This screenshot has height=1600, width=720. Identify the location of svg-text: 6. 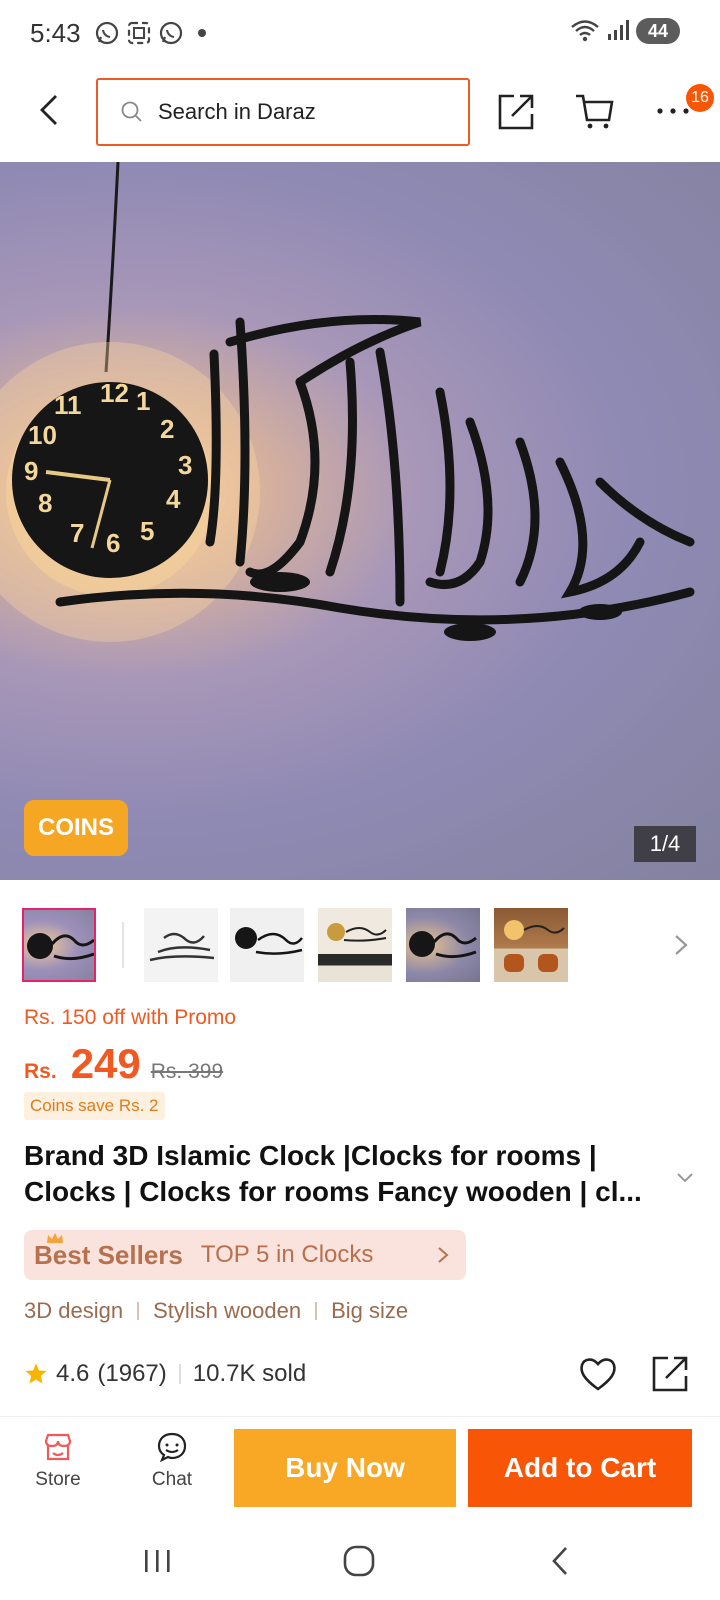
(113, 543).